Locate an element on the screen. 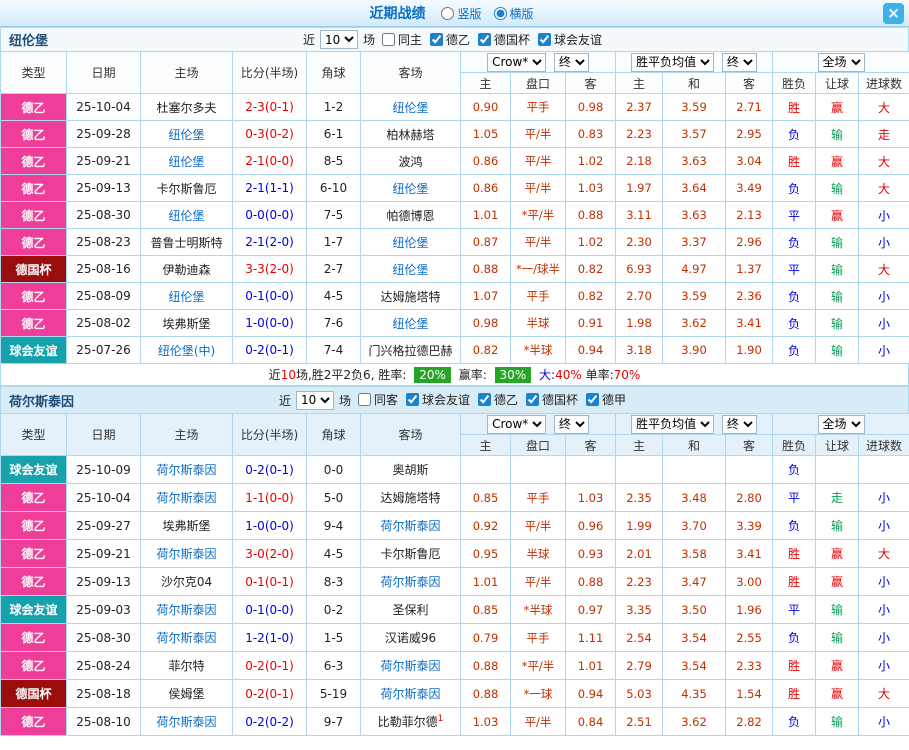 The height and width of the screenshot is (750, 909). odds-handicap: 半球 is located at coordinates (538, 553).